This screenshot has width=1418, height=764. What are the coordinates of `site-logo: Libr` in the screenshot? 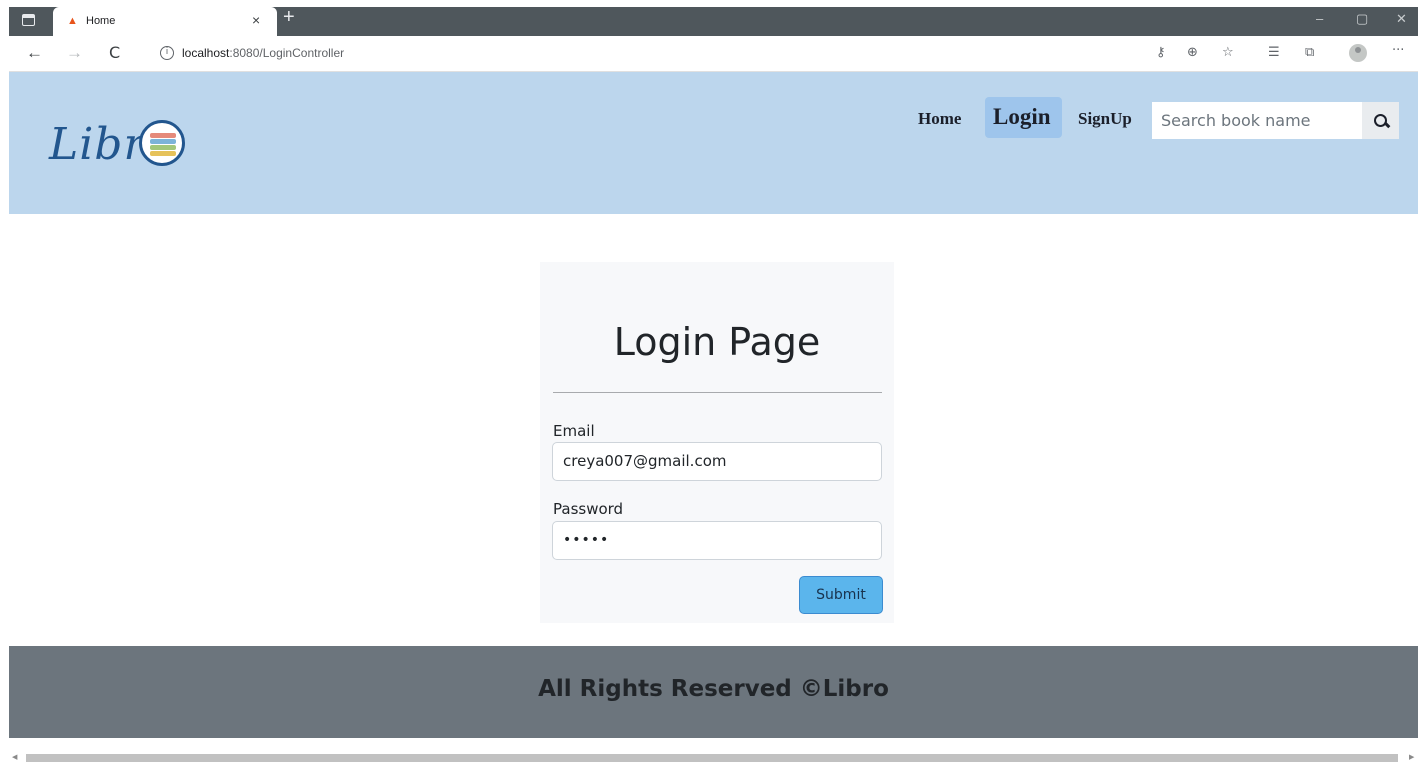 It's located at (97, 146).